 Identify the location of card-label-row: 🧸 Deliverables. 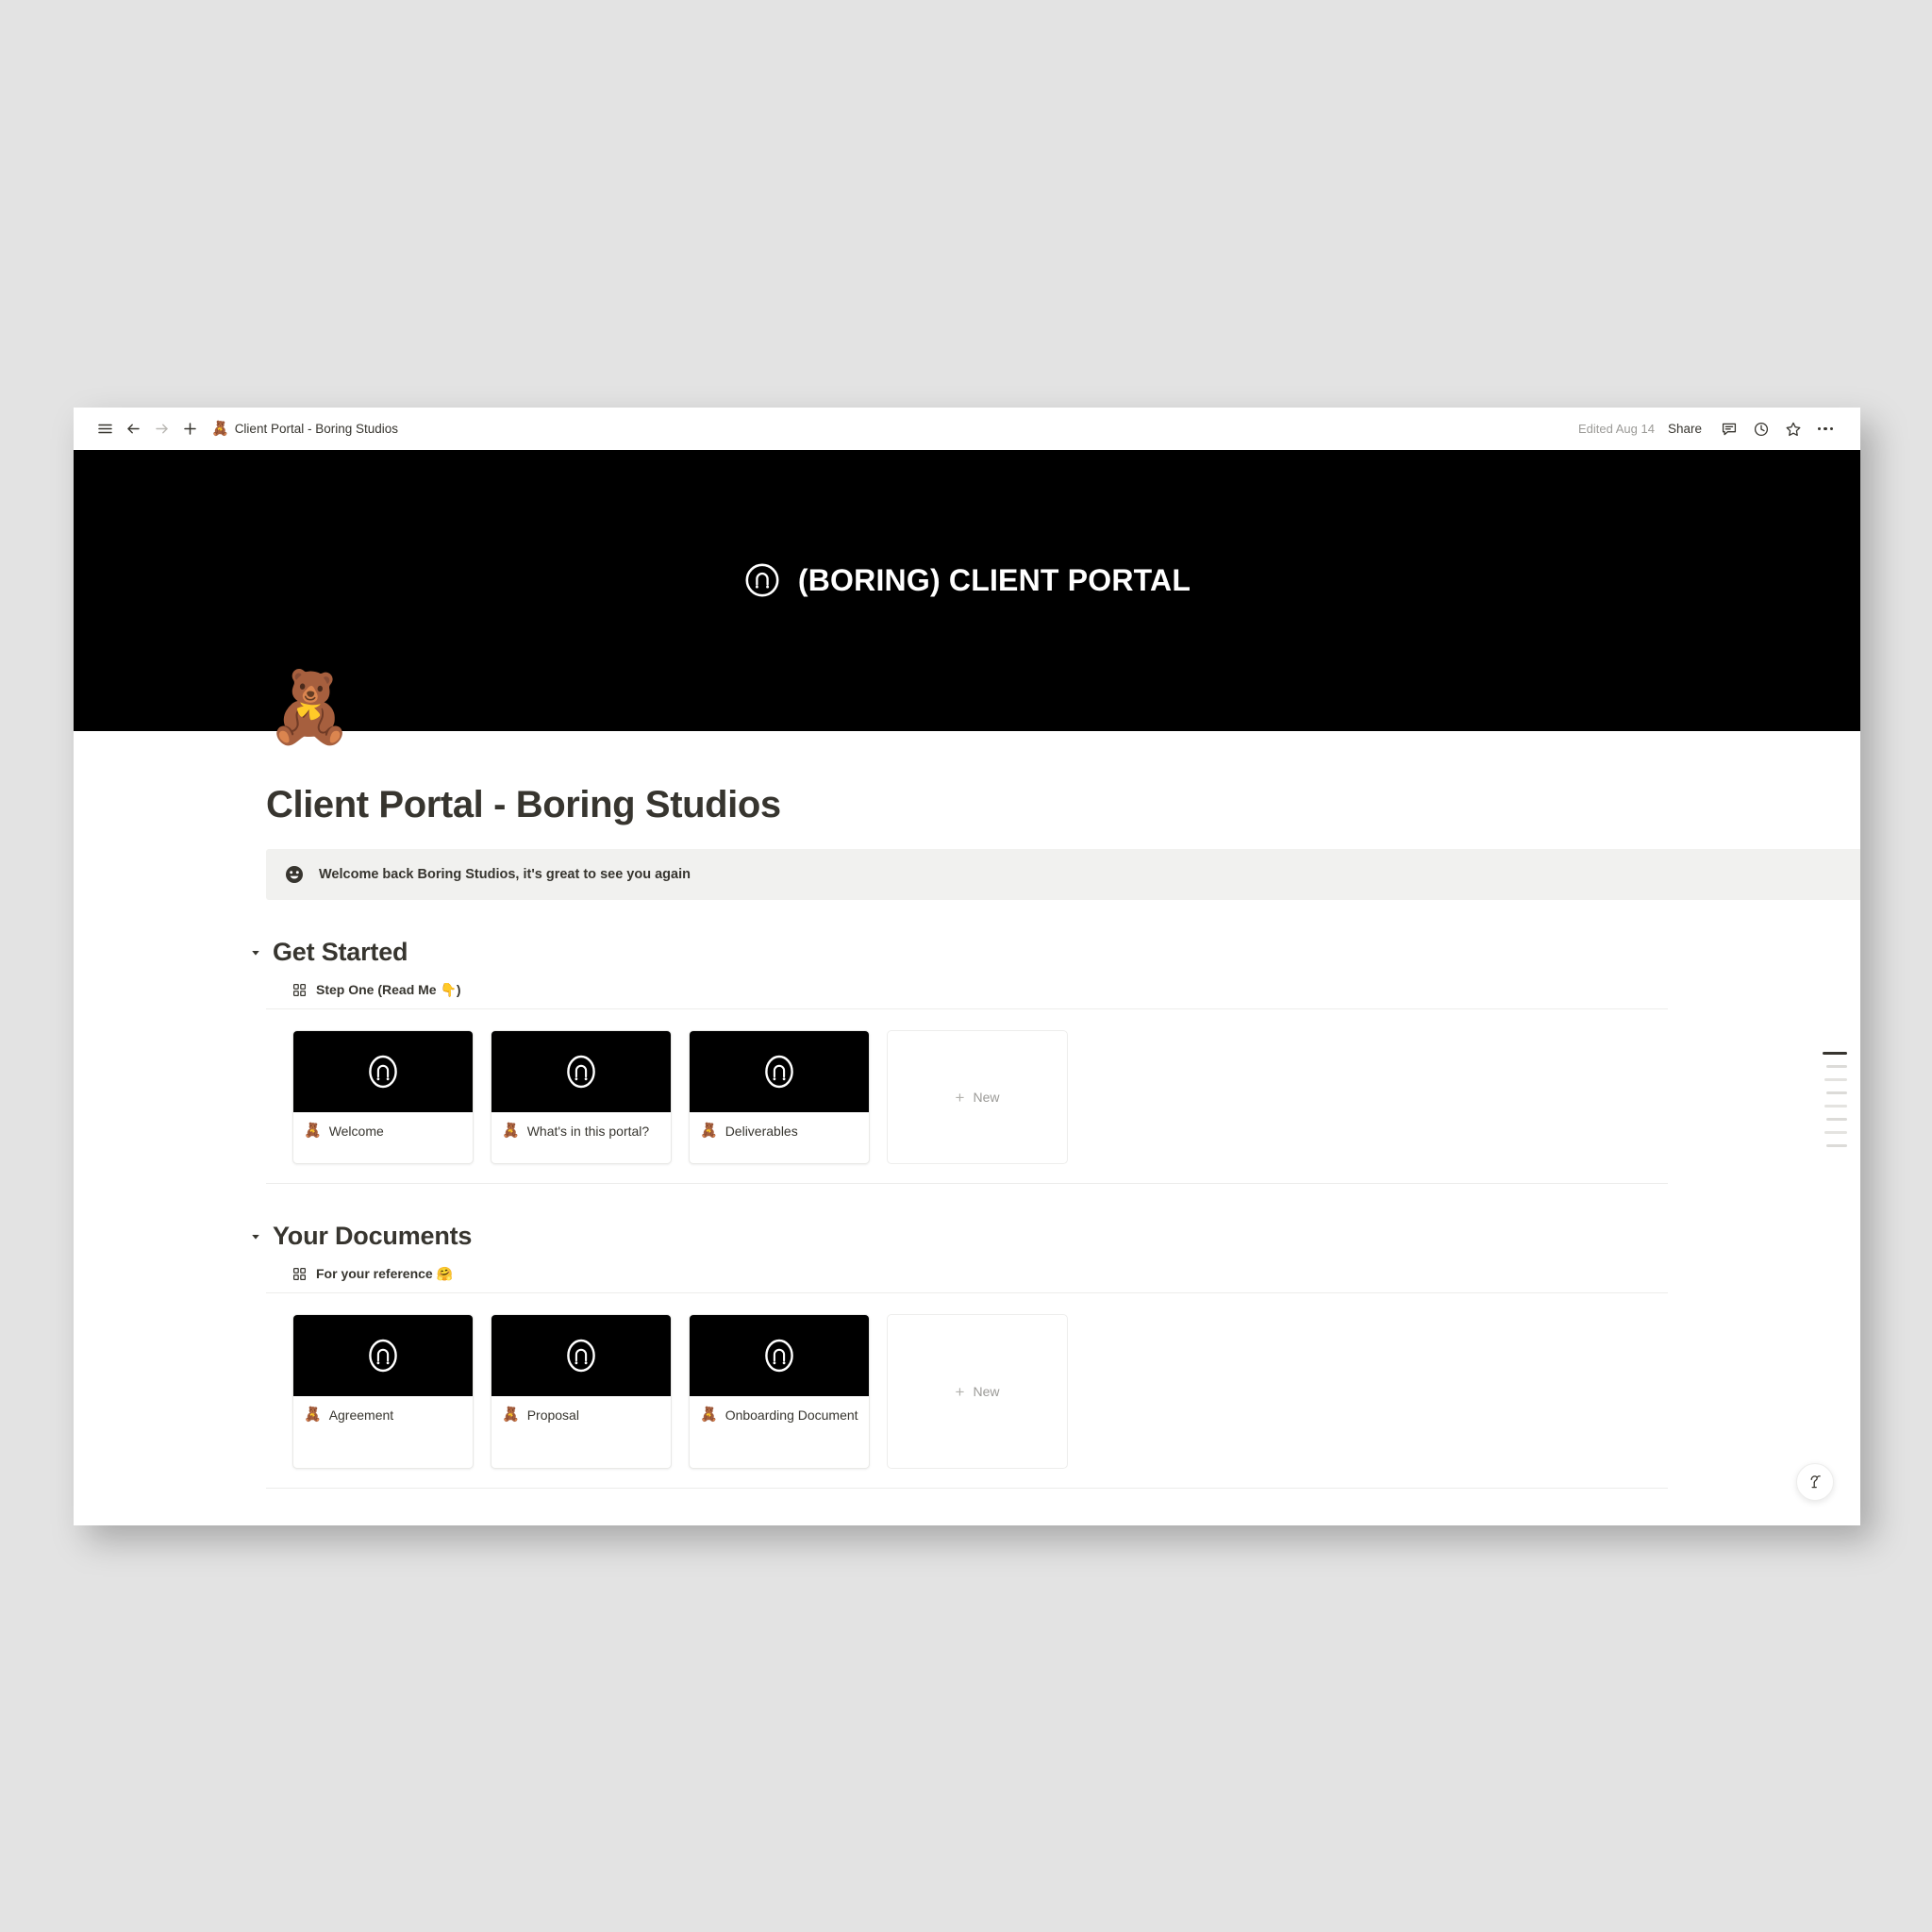
(779, 1138).